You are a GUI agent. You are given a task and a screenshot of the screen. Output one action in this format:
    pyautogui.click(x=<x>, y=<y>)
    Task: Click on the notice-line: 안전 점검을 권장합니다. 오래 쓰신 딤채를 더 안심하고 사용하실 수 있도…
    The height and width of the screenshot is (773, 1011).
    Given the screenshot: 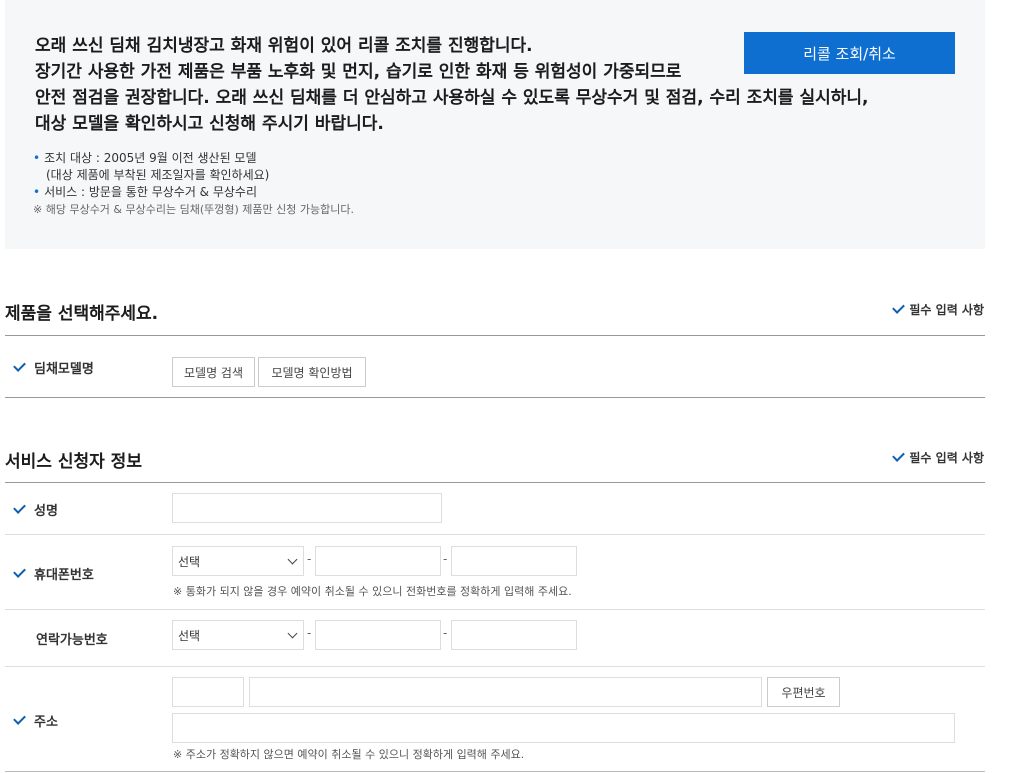 What is the action you would take?
    pyautogui.click(x=452, y=98)
    